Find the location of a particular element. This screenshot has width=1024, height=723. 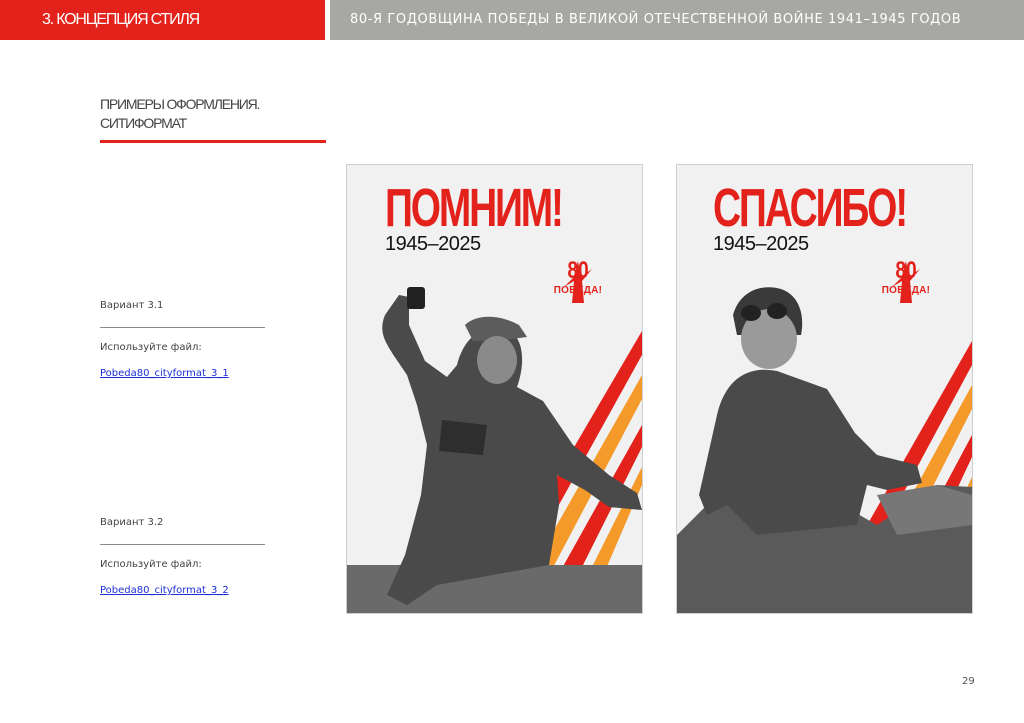

pilot-photo is located at coordinates (824, 450).